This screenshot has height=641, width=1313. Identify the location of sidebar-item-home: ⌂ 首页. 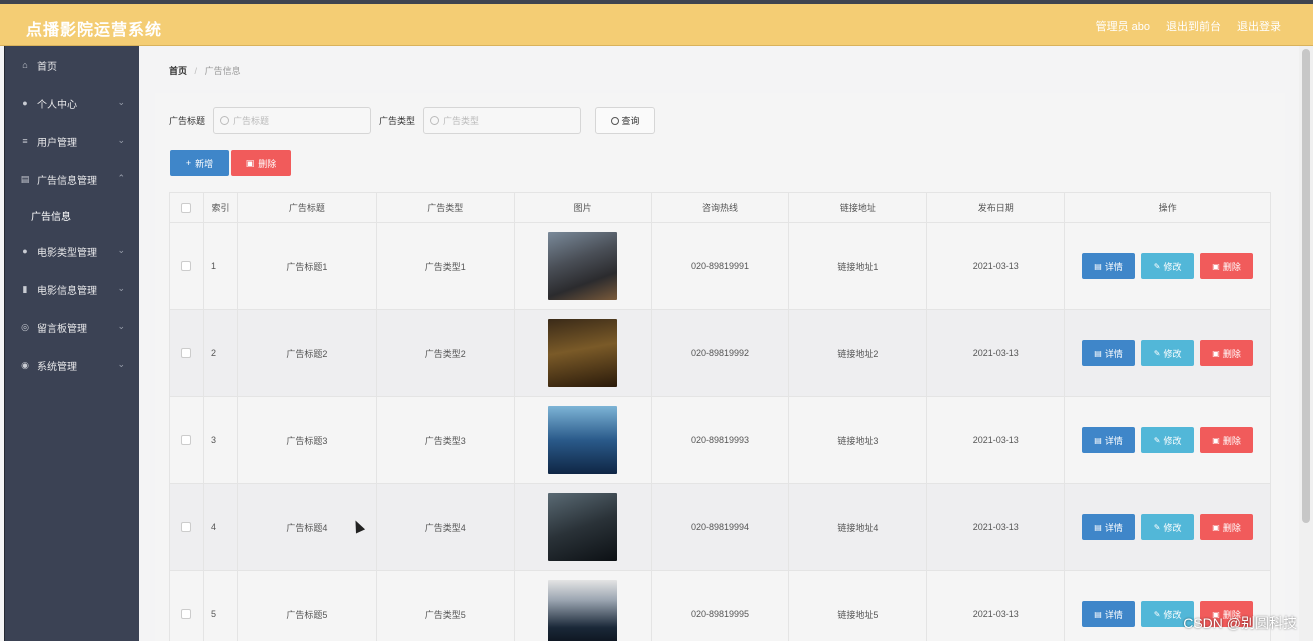
(72, 65).